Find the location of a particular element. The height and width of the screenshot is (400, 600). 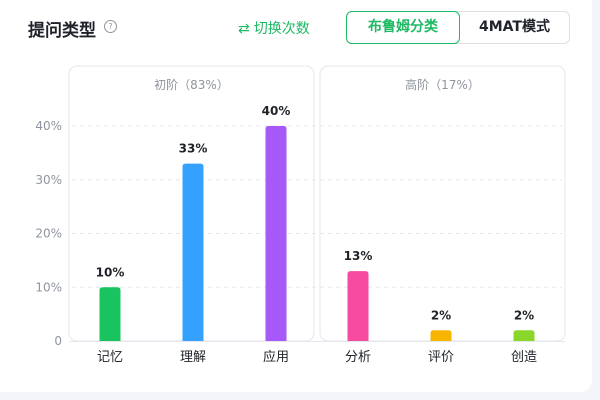

x-category-label: 应用 is located at coordinates (276, 357).